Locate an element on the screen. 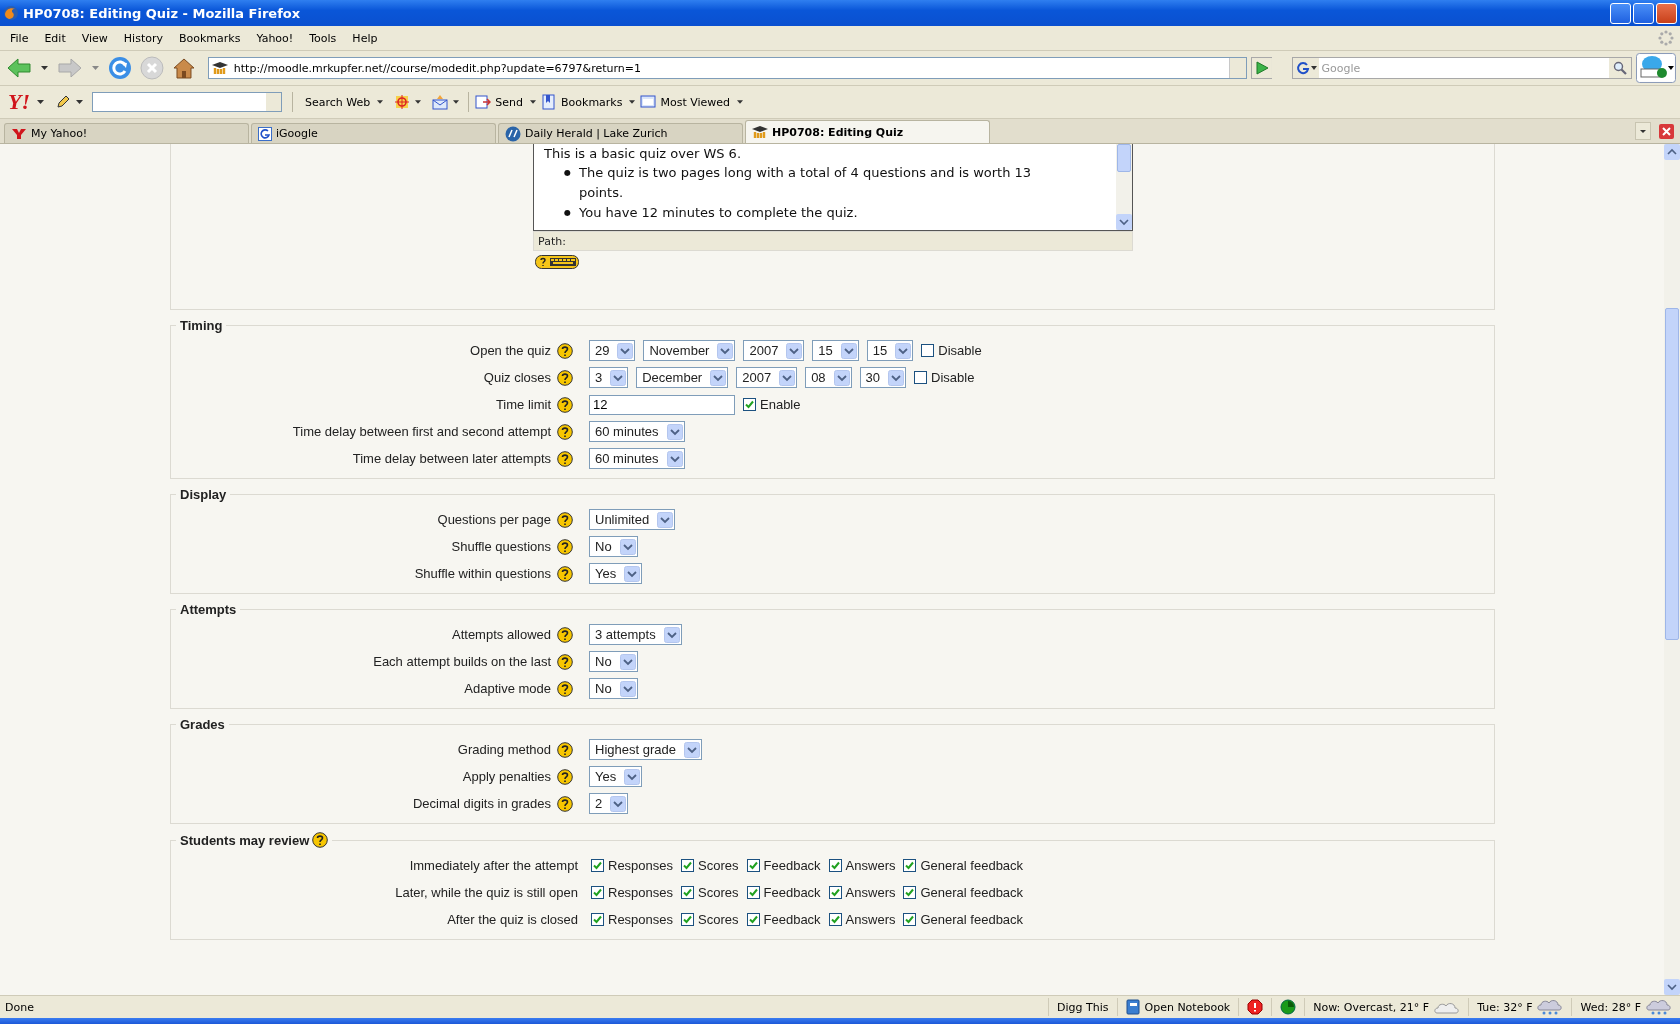 The height and width of the screenshot is (1024, 1680). dropdown: 2 is located at coordinates (609, 803).